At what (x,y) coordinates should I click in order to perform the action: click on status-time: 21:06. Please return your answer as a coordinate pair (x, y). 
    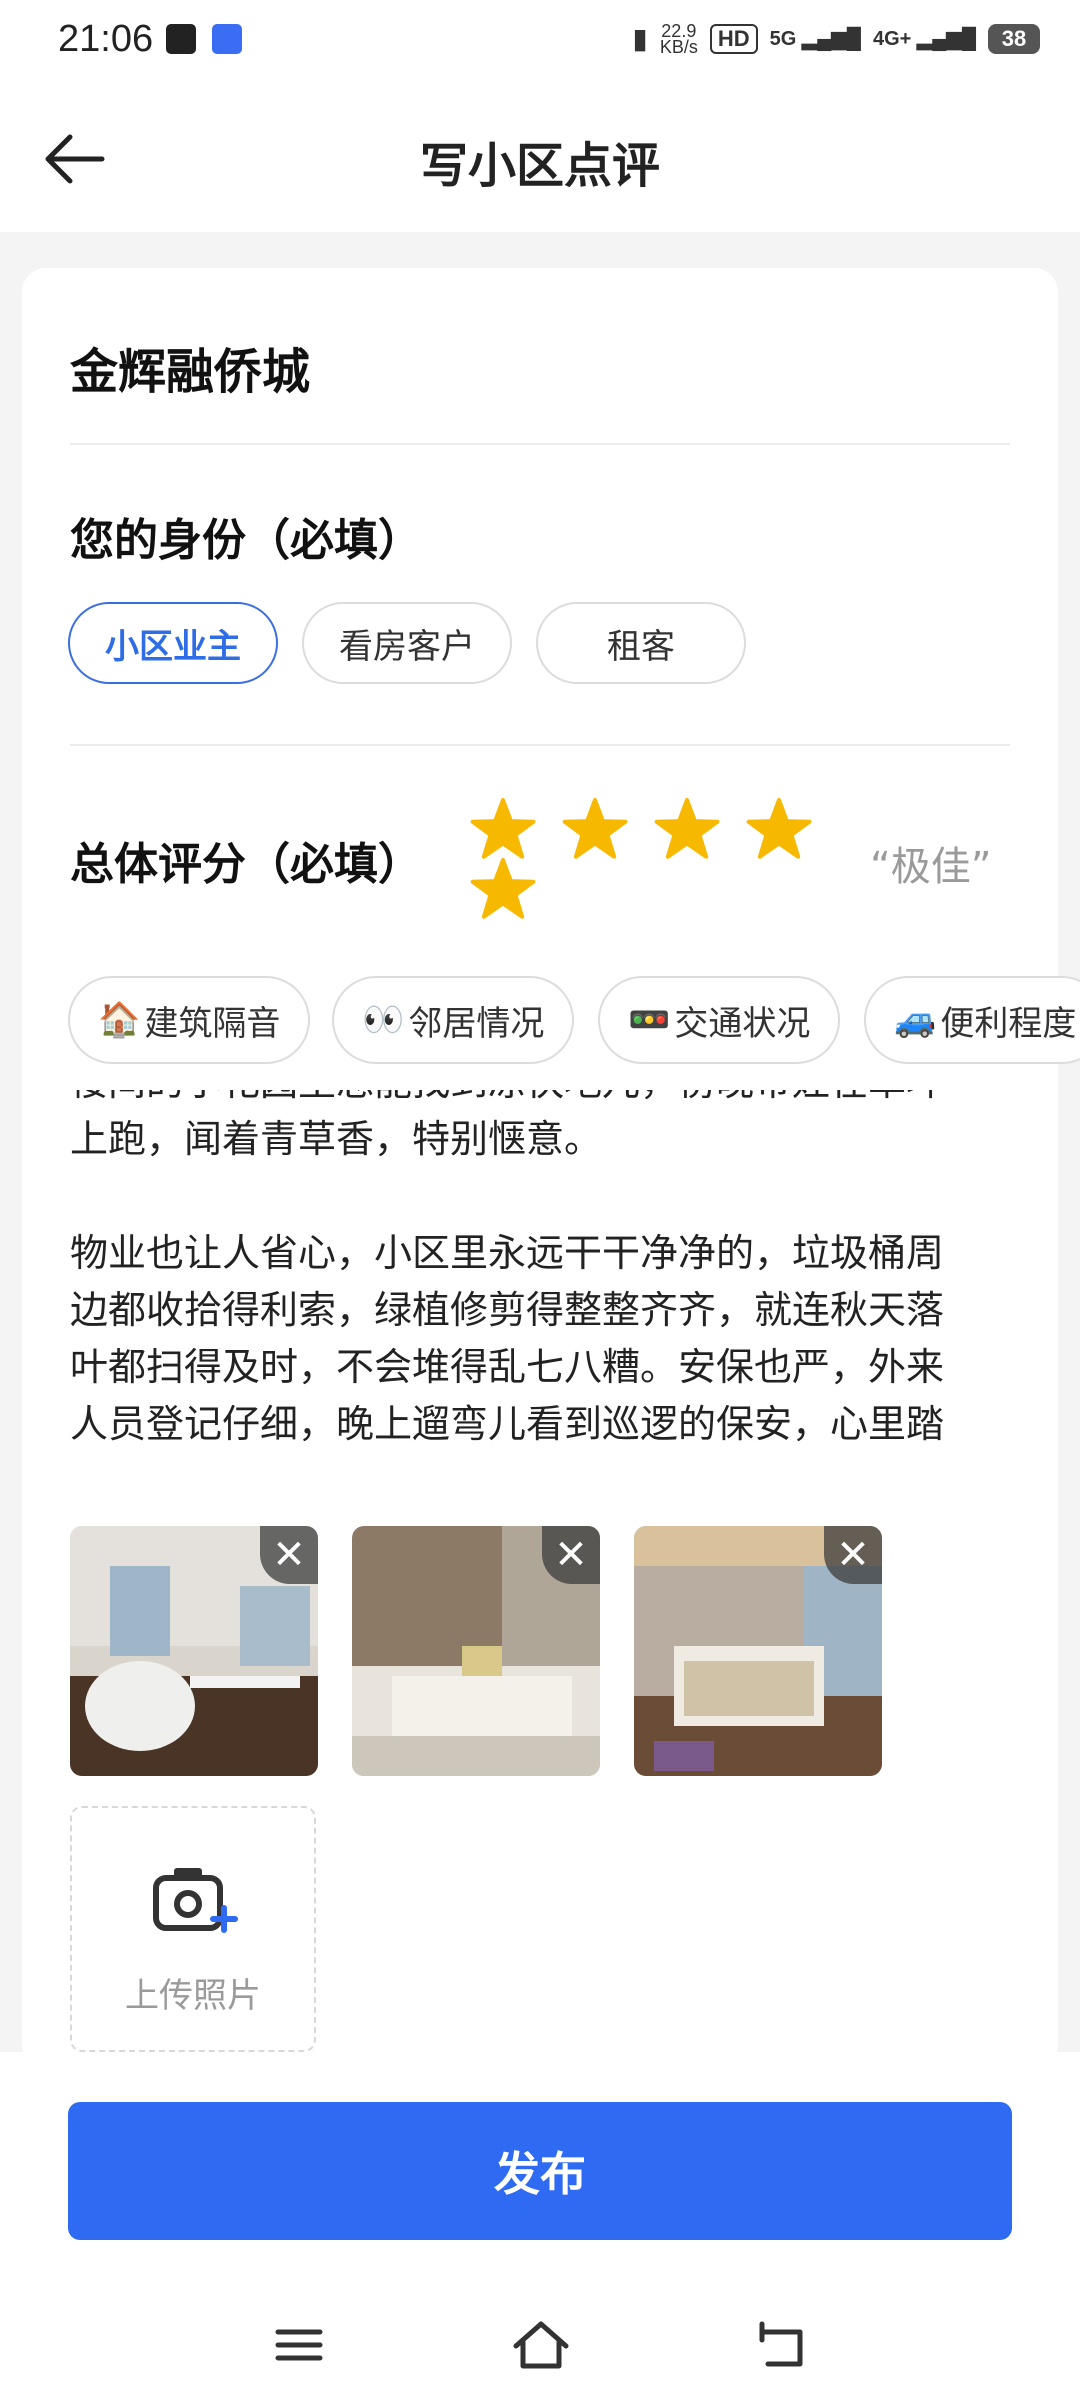
    Looking at the image, I should click on (106, 39).